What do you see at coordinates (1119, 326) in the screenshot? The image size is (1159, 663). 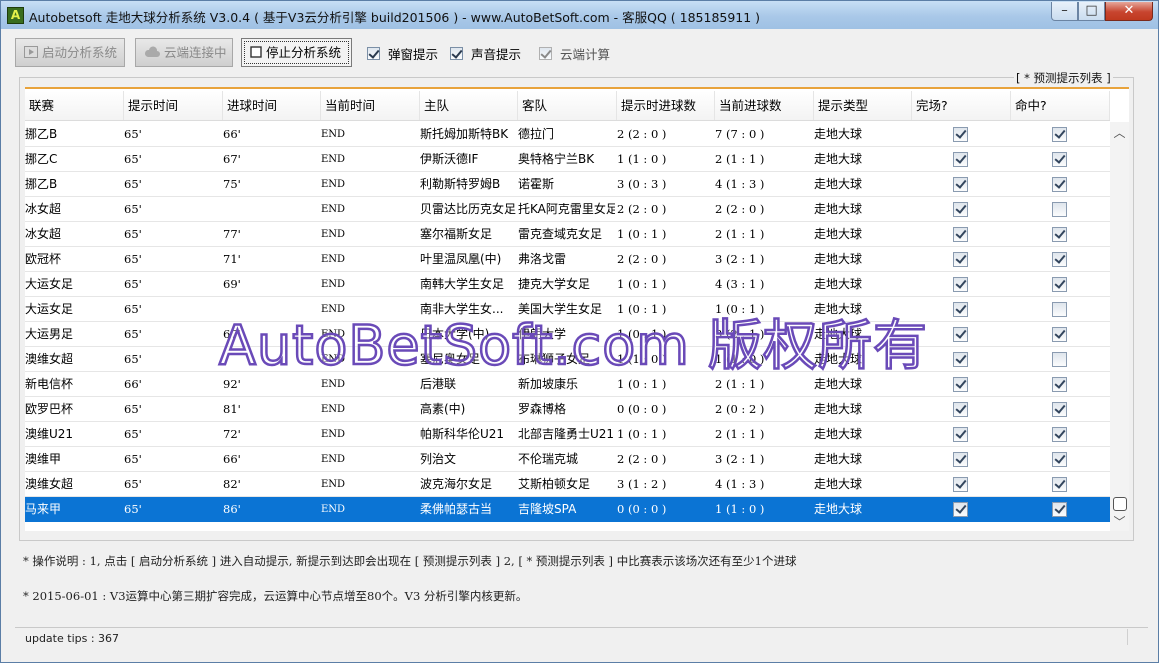 I see `vertical-scrollbar: ︿ ﹀` at bounding box center [1119, 326].